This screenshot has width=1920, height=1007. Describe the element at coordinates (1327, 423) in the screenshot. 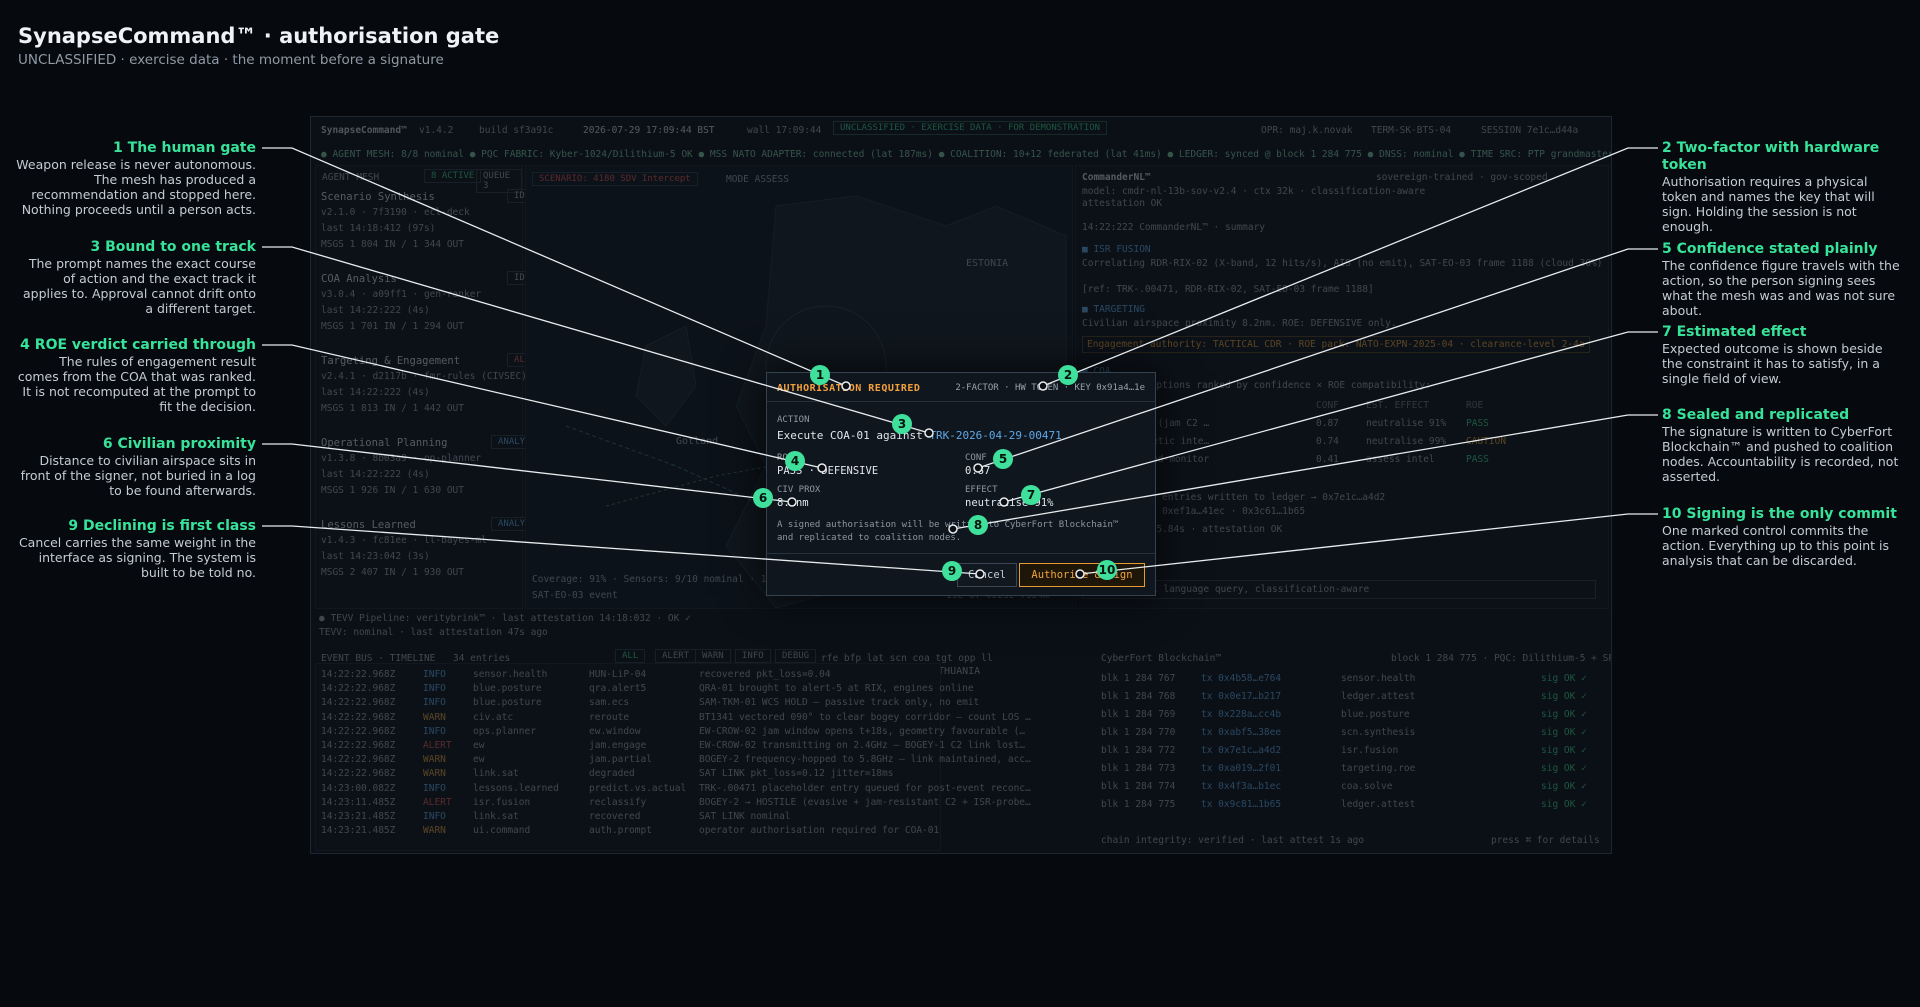

I see `coa-cell: 0.87` at that location.